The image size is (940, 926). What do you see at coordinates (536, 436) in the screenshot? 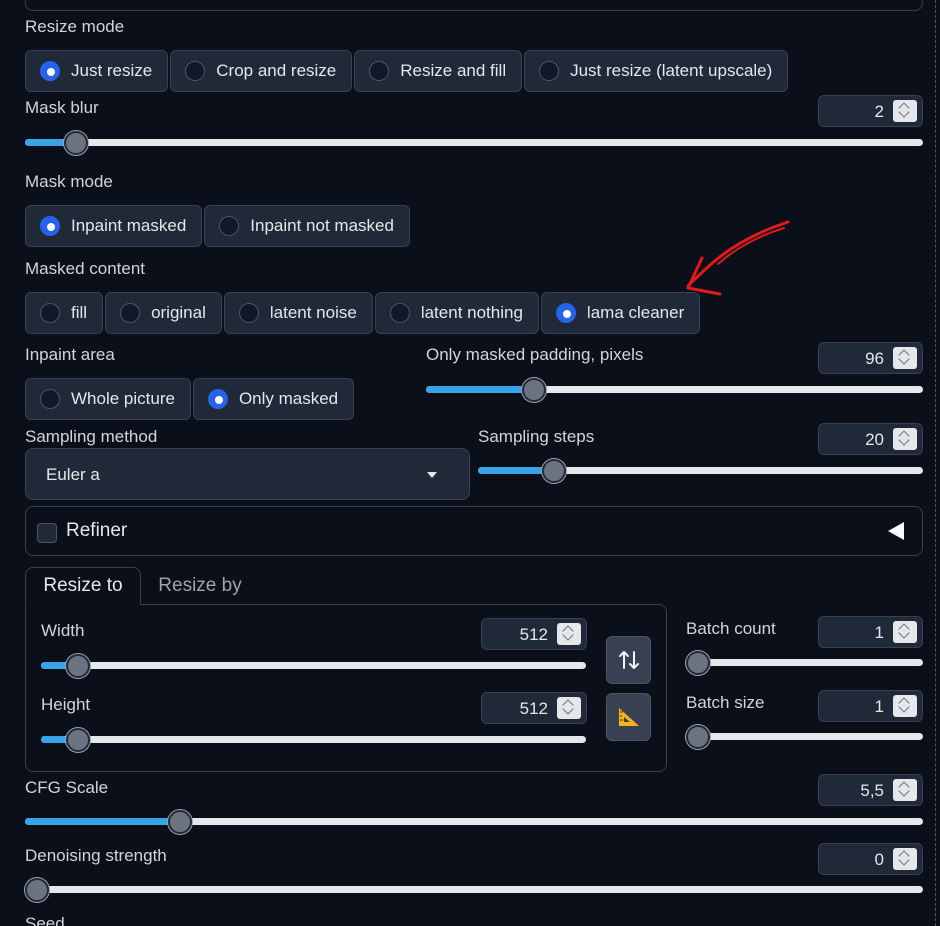
I see `sampling-steps-label: Sampling steps` at bounding box center [536, 436].